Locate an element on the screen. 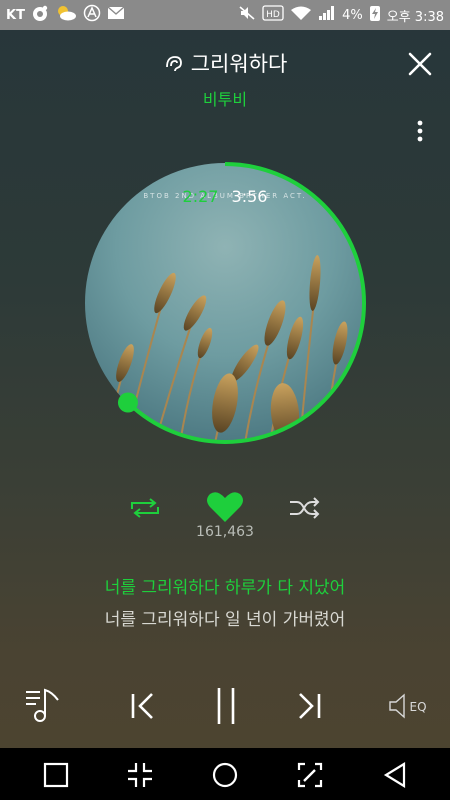 The image size is (450, 800). minimize-icon is located at coordinates (140, 775).